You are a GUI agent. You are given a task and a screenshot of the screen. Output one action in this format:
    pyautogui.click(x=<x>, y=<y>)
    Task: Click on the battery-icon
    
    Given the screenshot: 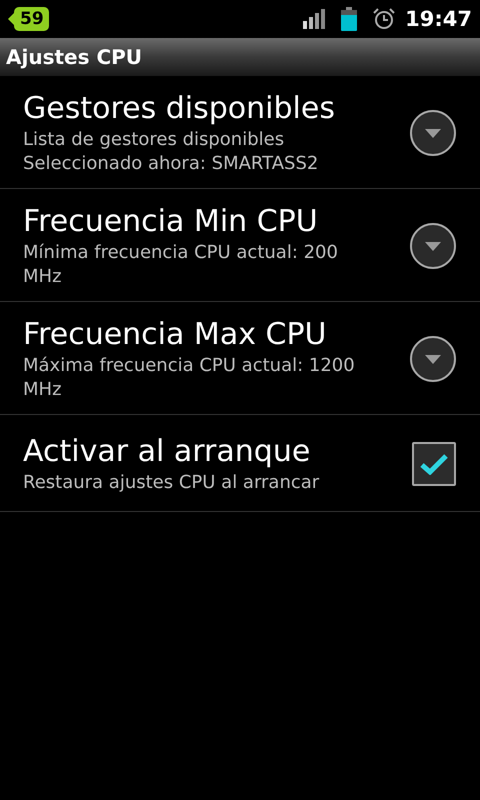 What is the action you would take?
    pyautogui.click(x=349, y=19)
    